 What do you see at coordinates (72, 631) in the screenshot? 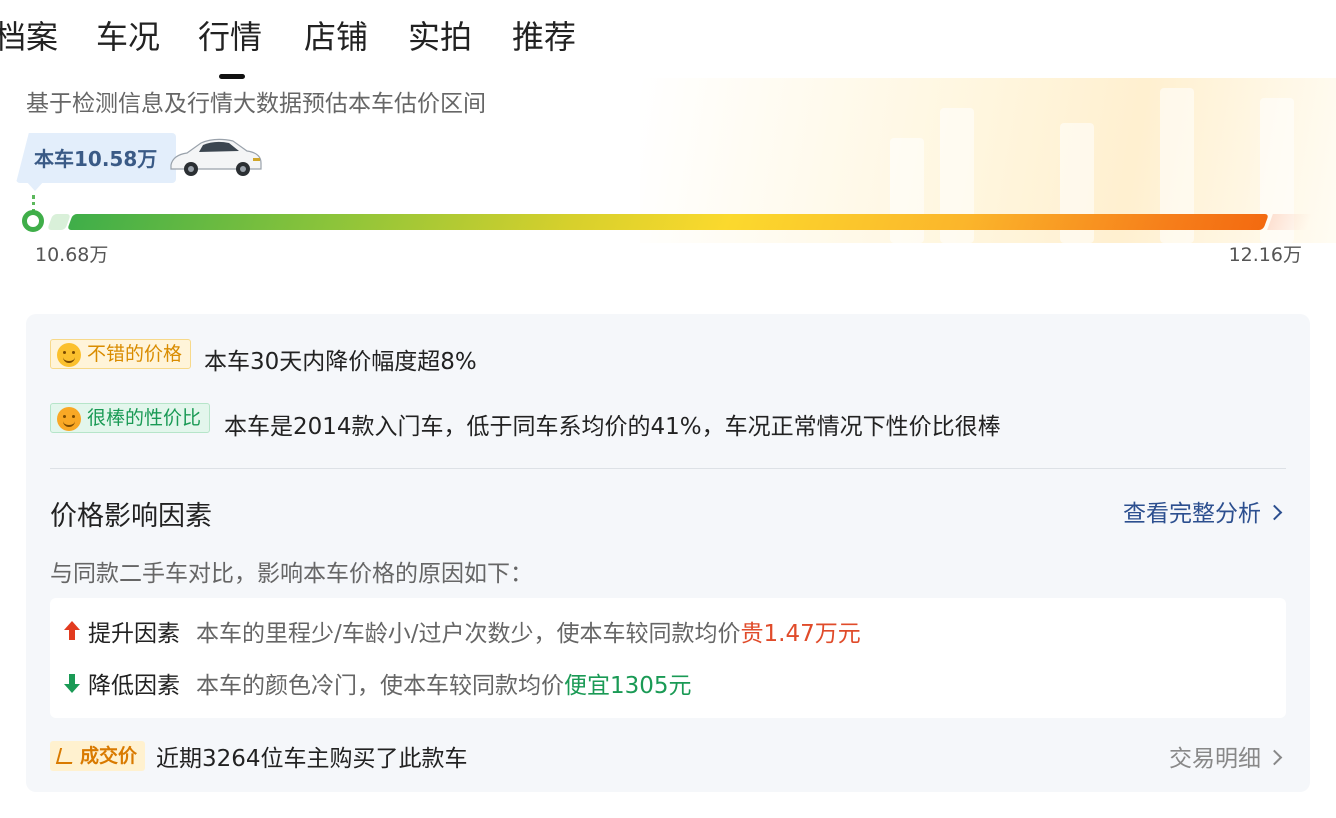
I see `arrow-up-icon` at bounding box center [72, 631].